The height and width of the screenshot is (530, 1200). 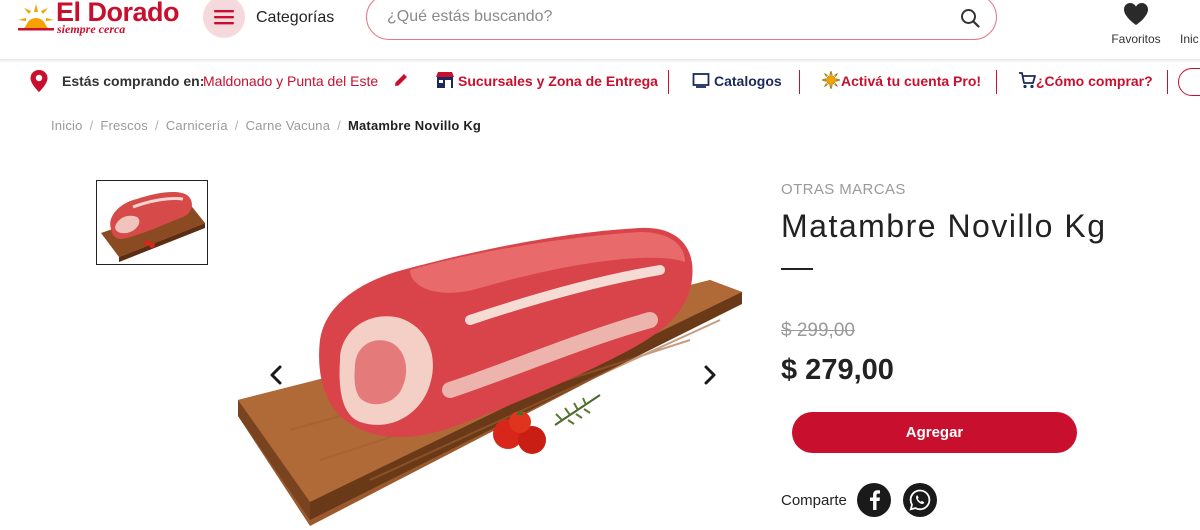 What do you see at coordinates (701, 80) in the screenshot?
I see `catalog-icon` at bounding box center [701, 80].